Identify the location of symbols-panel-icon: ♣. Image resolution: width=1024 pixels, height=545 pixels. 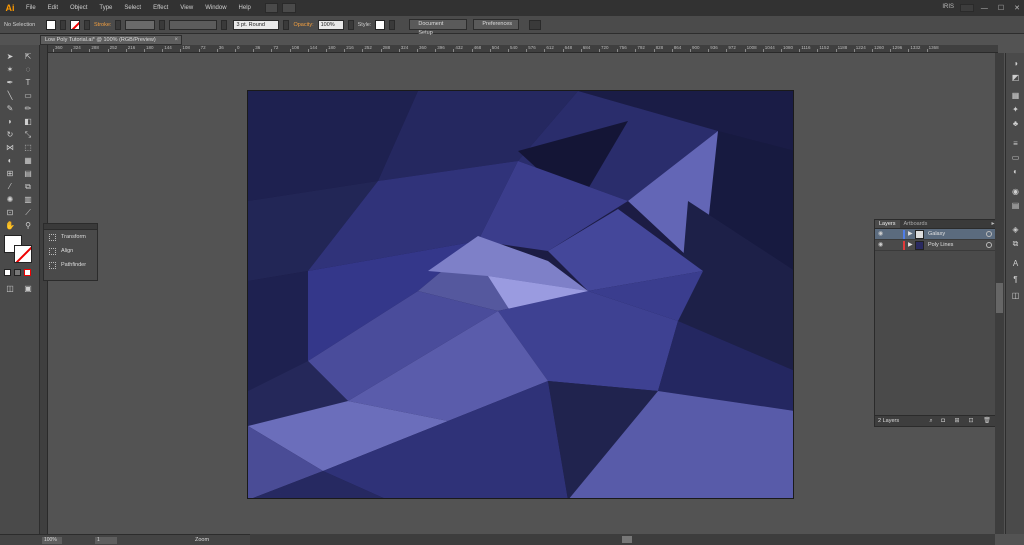
(1015, 123).